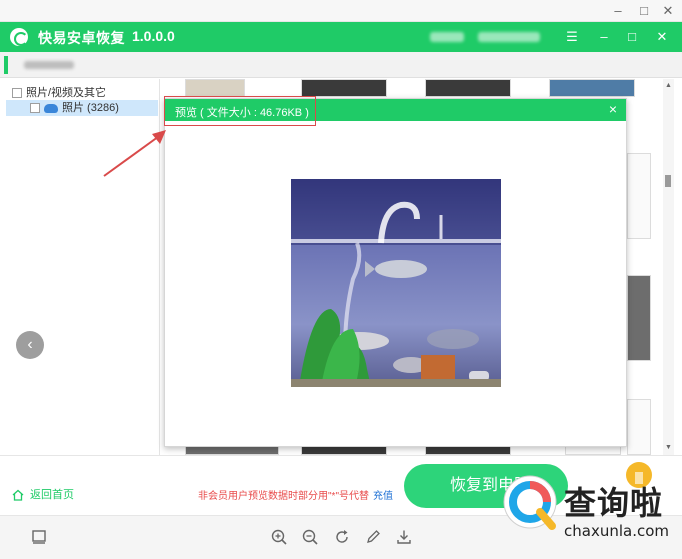 The width and height of the screenshot is (682, 559). I want to click on member-notice: 非会员用户预览数据时部分用"*"号代替 充值, so click(295, 494).